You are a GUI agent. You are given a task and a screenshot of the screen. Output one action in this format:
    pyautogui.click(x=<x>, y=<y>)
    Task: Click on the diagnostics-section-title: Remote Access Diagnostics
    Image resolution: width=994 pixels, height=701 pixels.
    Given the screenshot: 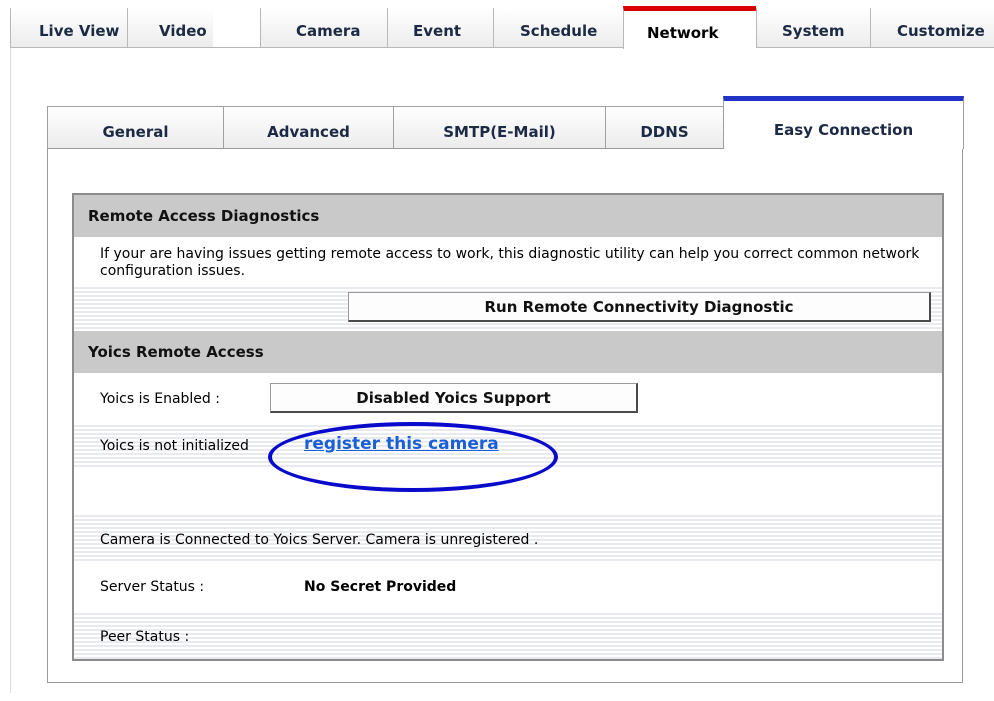 What is the action you would take?
    pyautogui.click(x=508, y=216)
    